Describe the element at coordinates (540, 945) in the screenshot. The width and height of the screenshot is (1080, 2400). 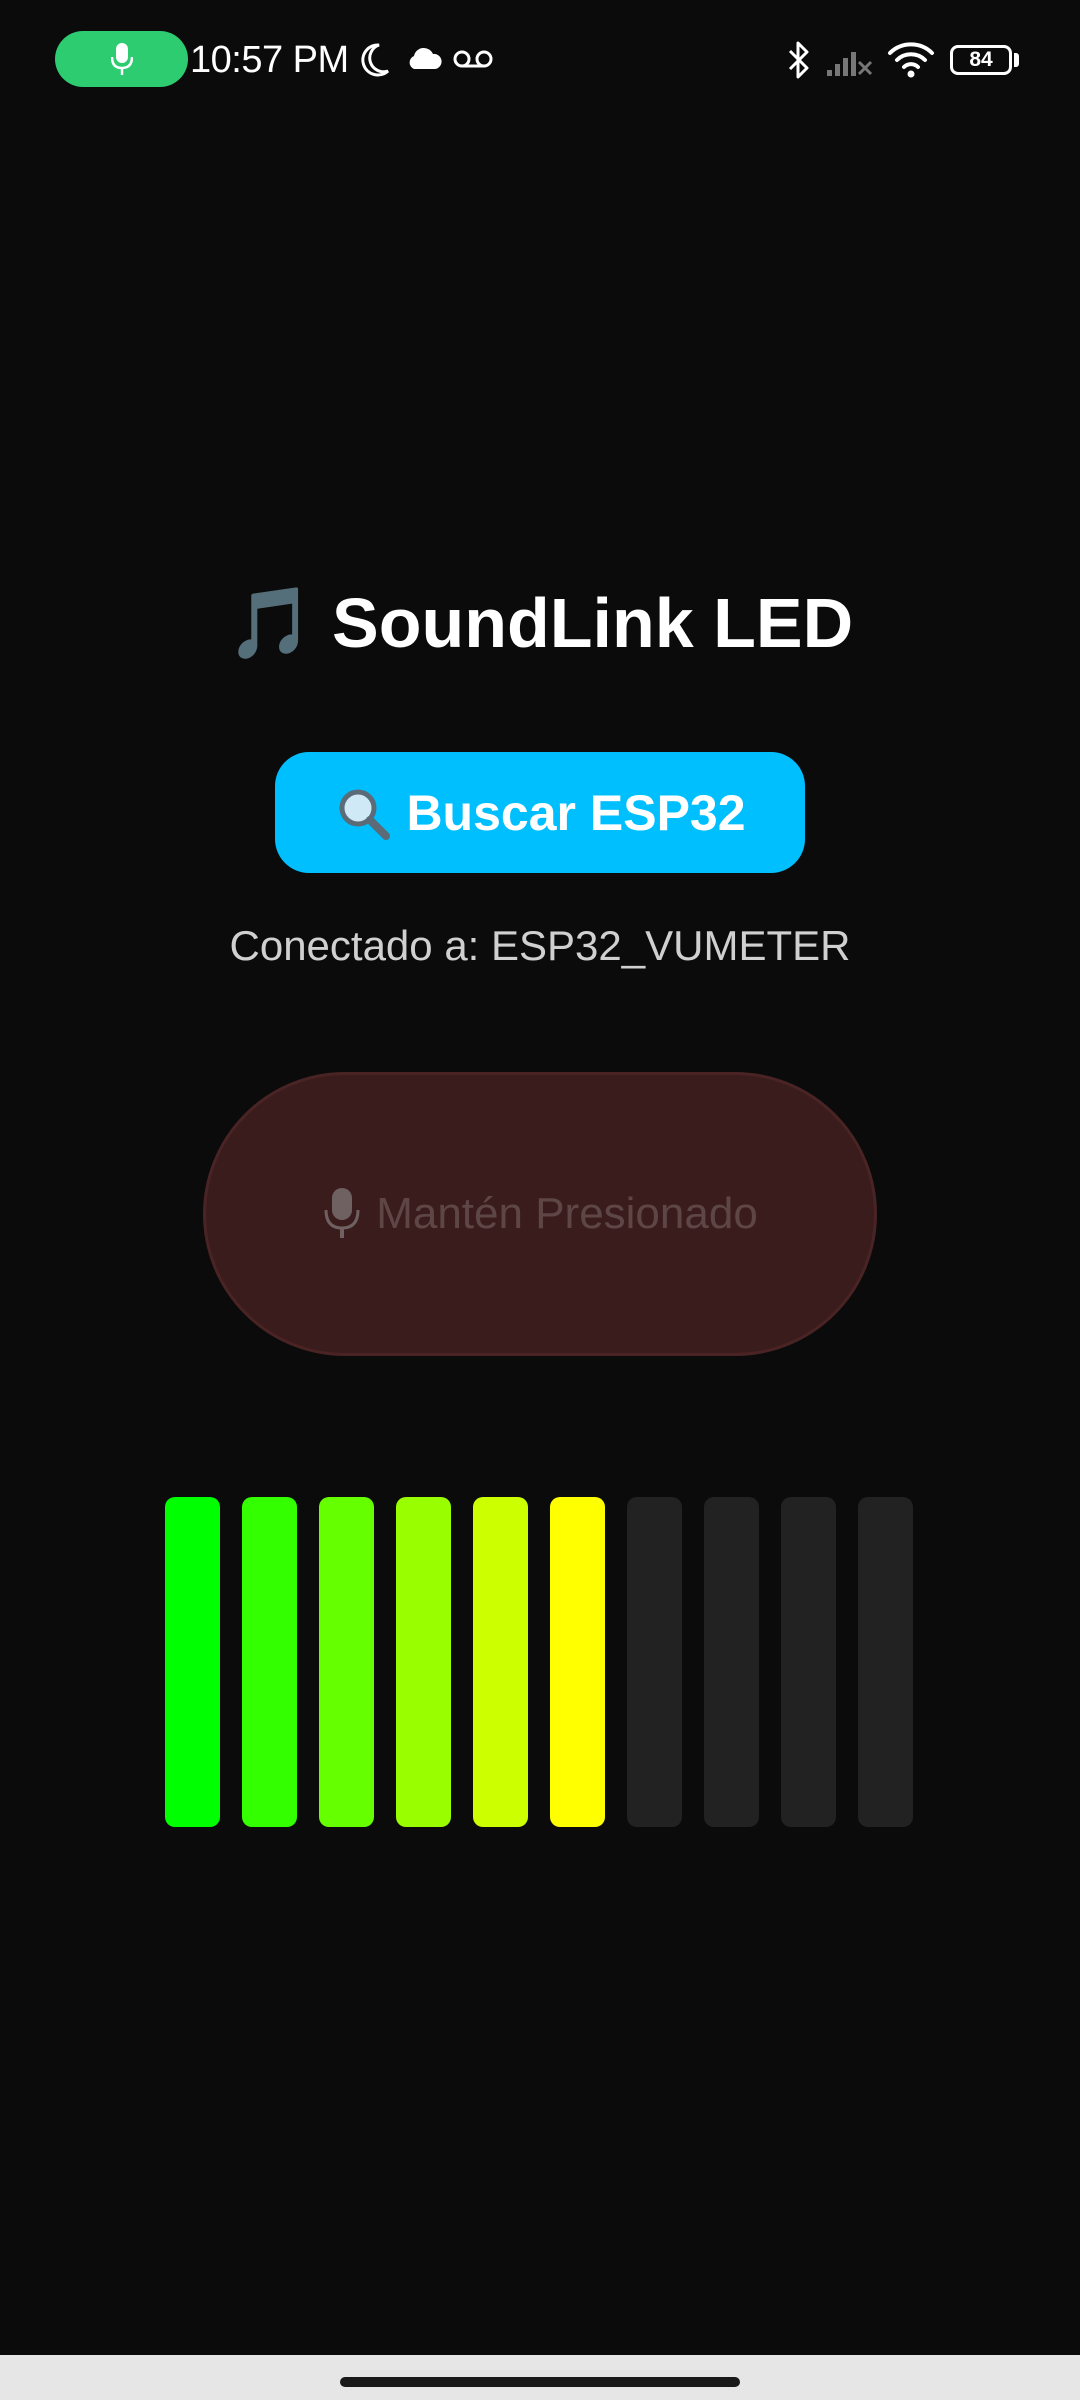
I see `connection-status: Conectado a: ESP32_VUMETER` at that location.